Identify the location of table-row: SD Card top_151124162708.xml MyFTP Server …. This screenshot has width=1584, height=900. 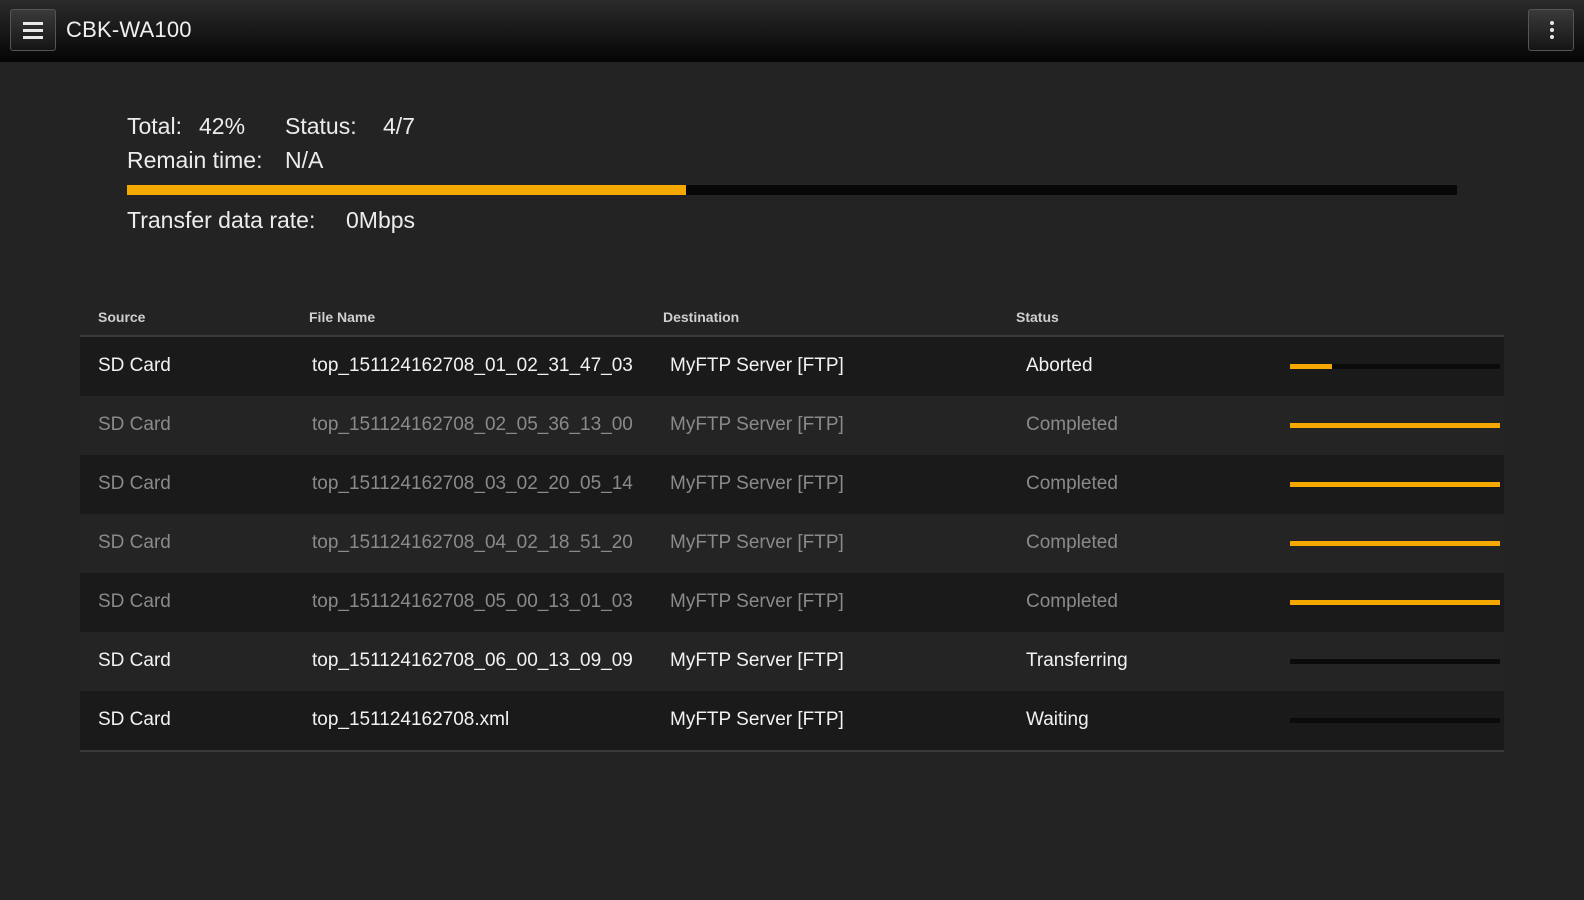
(792, 720).